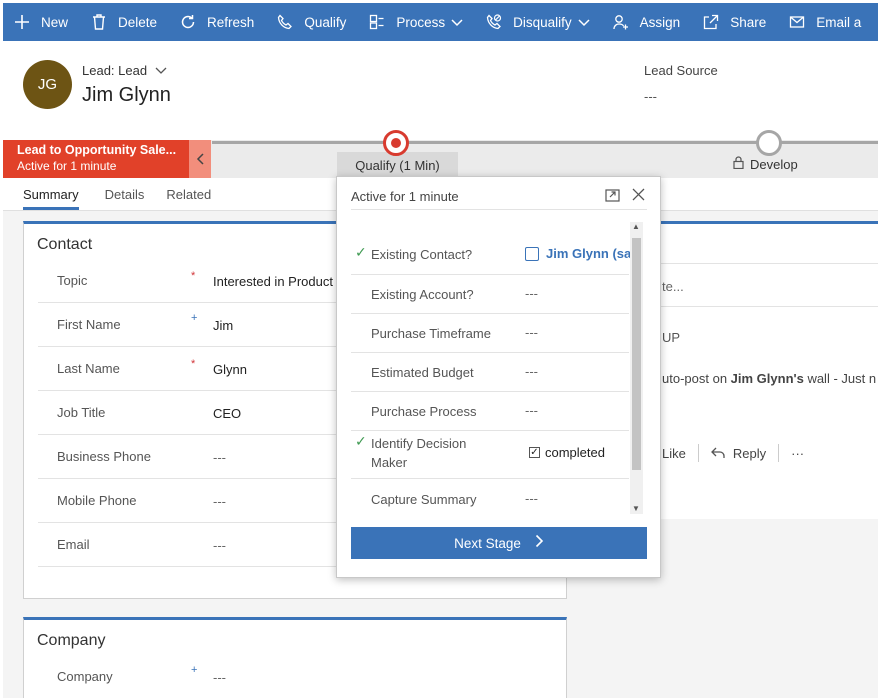 This screenshot has height=698, width=878. What do you see at coordinates (797, 22) in the screenshot?
I see `email-icon` at bounding box center [797, 22].